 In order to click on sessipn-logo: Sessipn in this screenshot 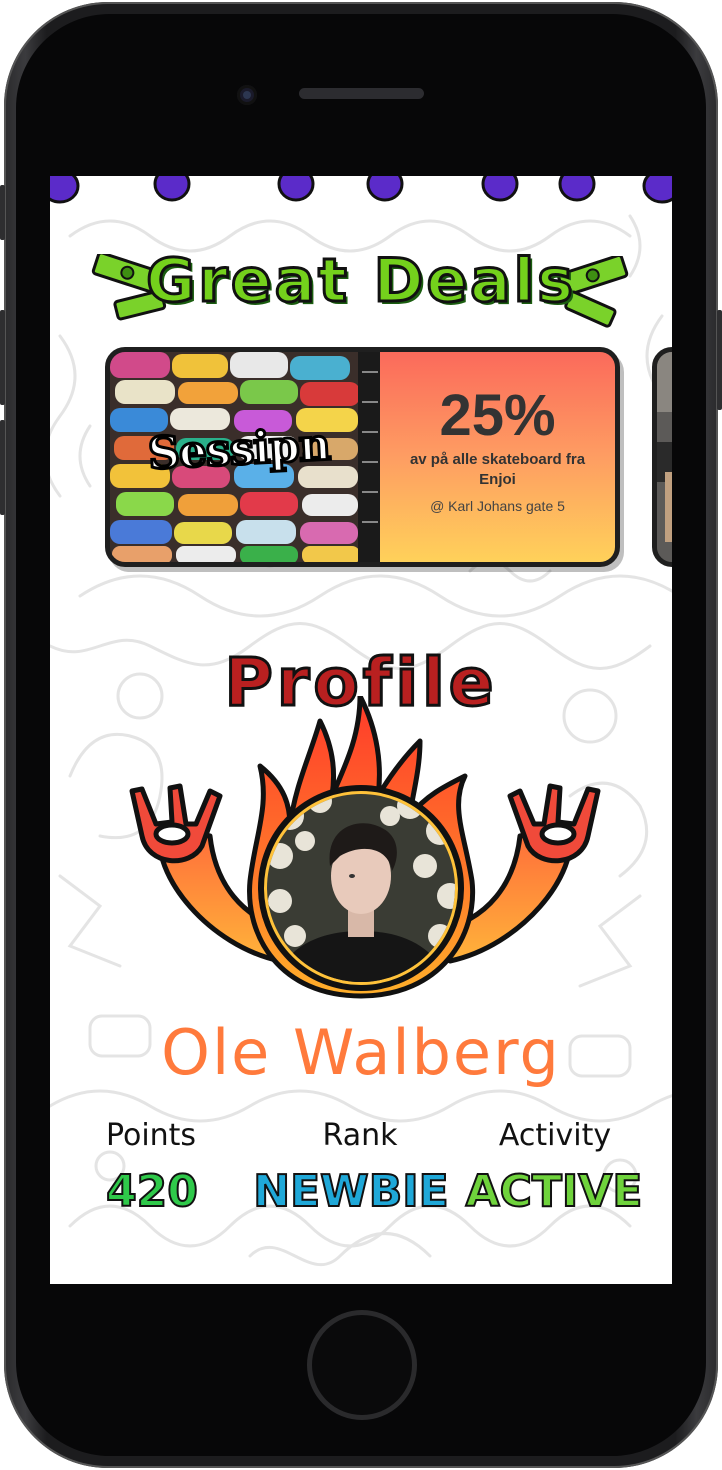, I will do `click(238, 449)`.